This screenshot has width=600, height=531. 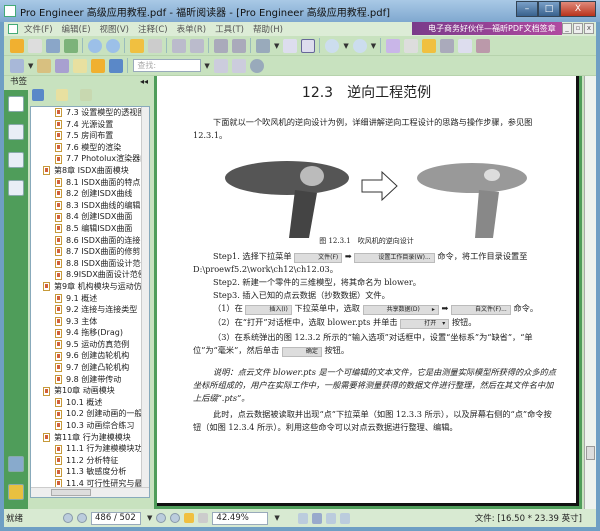 I want to click on menu-edit: 编辑(E), so click(x=76, y=29).